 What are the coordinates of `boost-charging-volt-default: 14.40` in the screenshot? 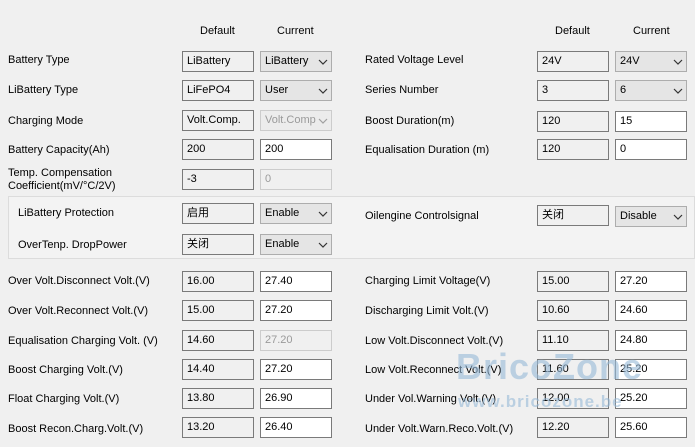 It's located at (218, 369).